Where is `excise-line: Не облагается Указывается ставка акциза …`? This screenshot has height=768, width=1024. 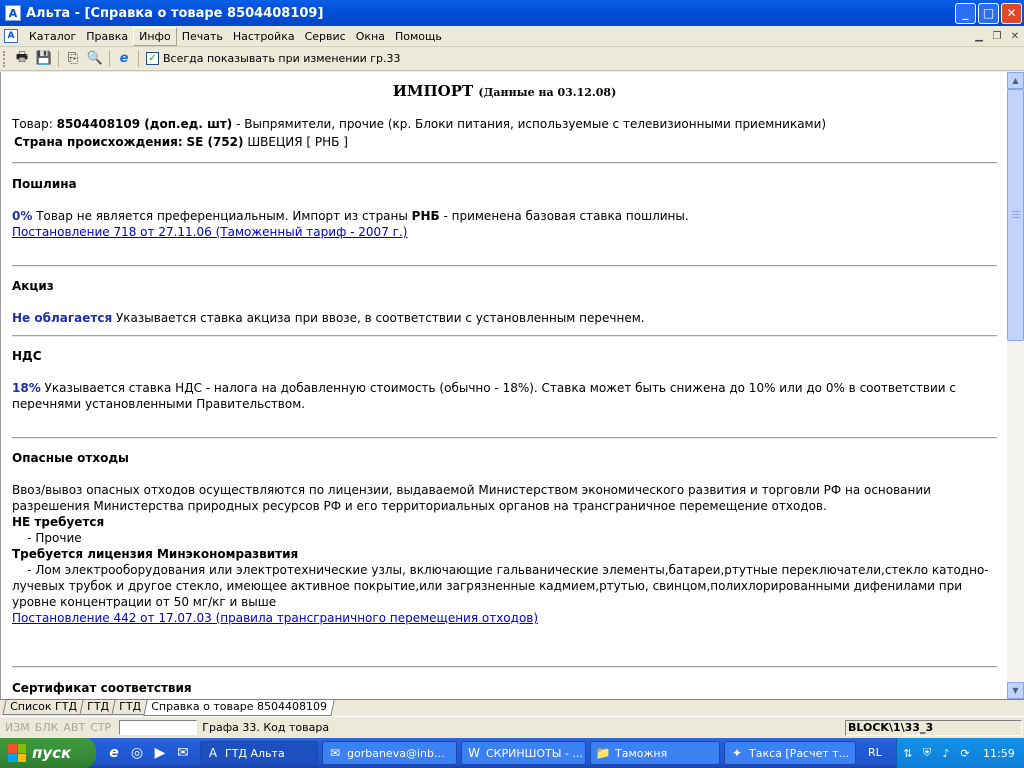 excise-line: Не облагается Указывается ставка акциза … is located at coordinates (328, 318).